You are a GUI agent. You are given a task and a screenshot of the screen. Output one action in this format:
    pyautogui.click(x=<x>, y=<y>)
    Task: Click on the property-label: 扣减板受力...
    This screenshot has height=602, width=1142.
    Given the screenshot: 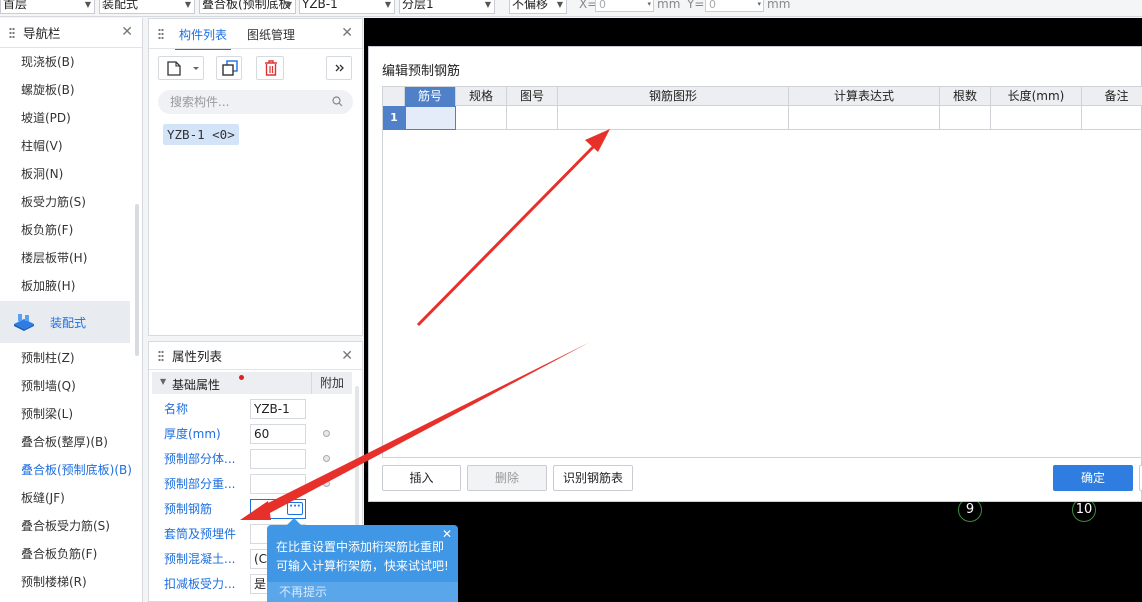 What is the action you would take?
    pyautogui.click(x=200, y=584)
    